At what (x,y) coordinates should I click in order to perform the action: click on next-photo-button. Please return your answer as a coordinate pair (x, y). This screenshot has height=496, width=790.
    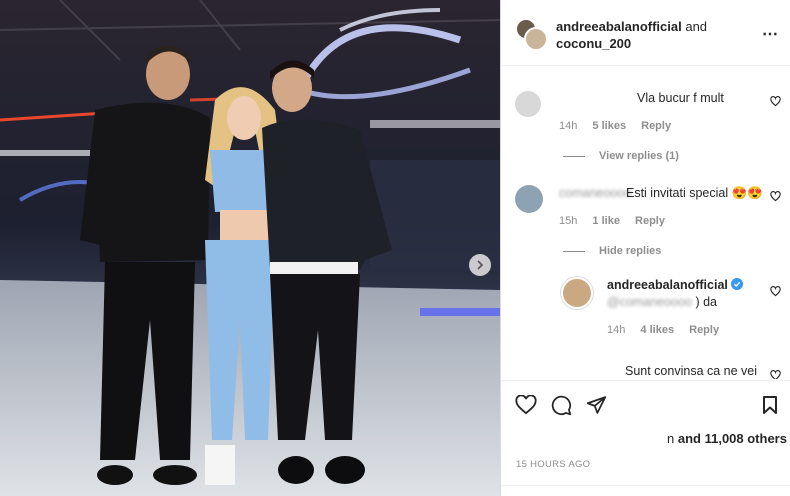
    Looking at the image, I should click on (480, 265).